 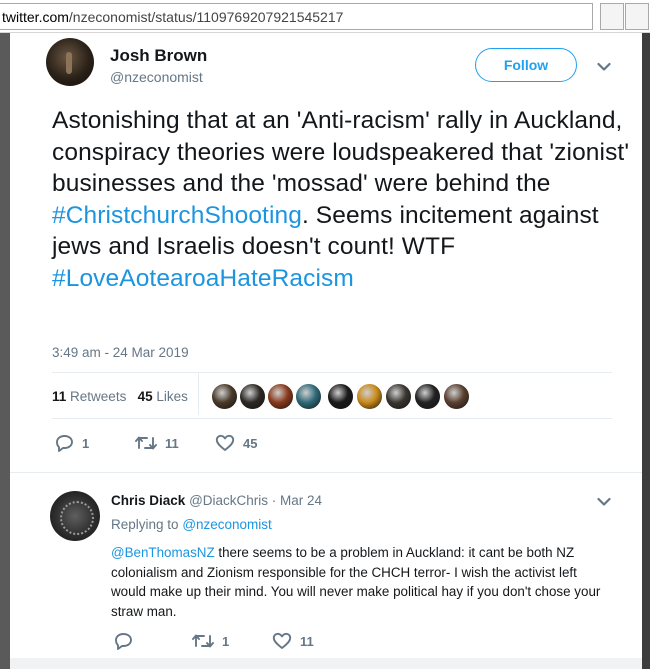 I want to click on like-count: 45, so click(x=250, y=443).